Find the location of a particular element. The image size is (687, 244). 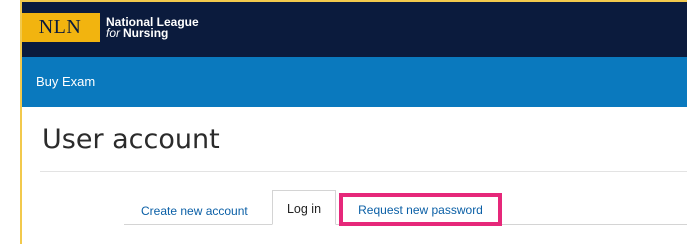

tab-log-in: Log in is located at coordinates (304, 207).